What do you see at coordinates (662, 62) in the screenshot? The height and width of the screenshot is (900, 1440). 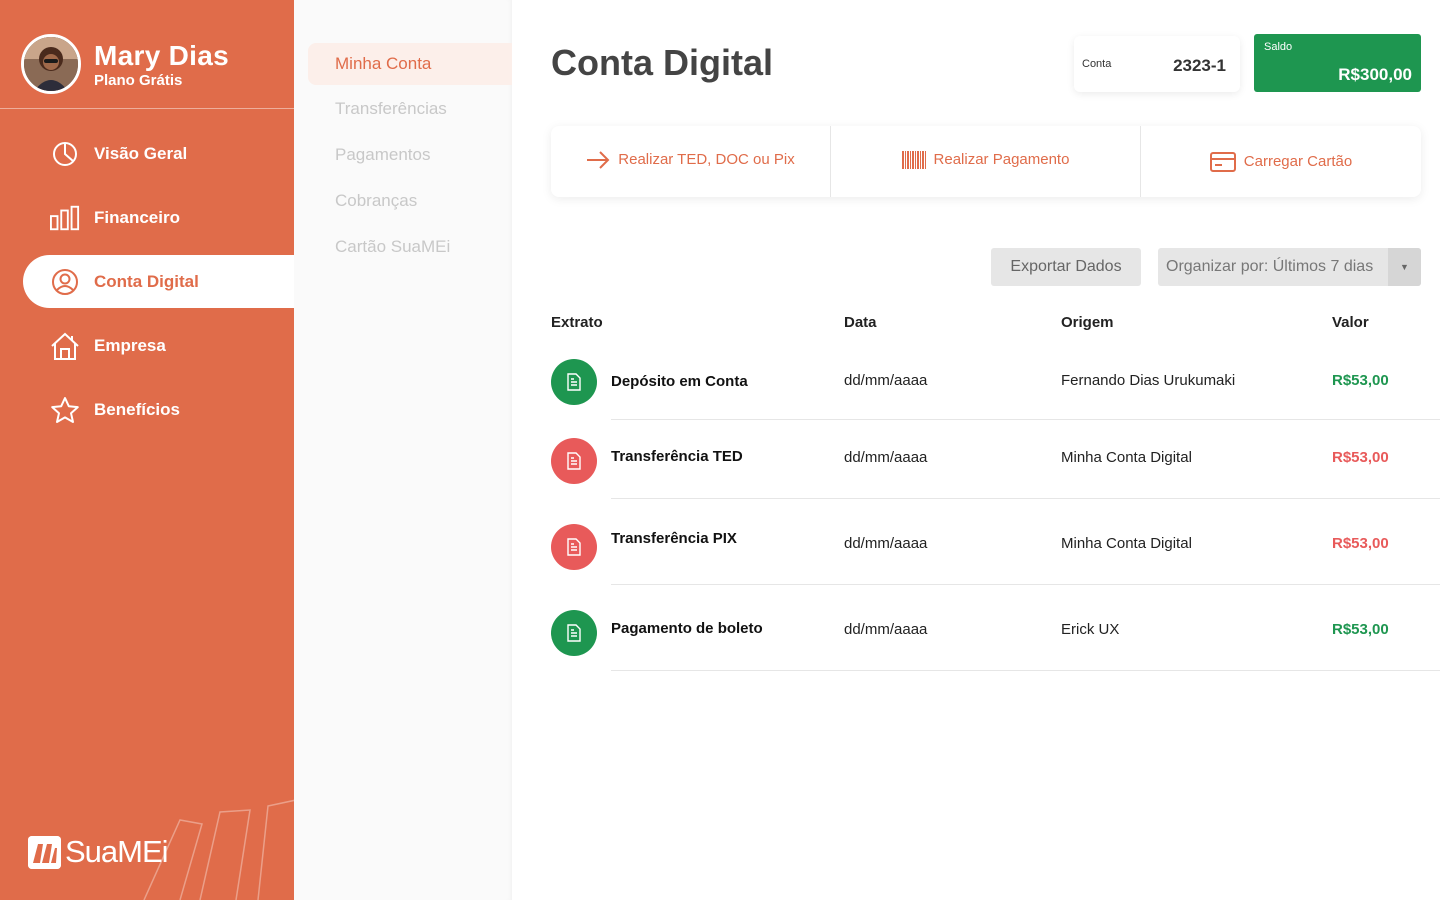 I see `page-title: Conta Digital` at bounding box center [662, 62].